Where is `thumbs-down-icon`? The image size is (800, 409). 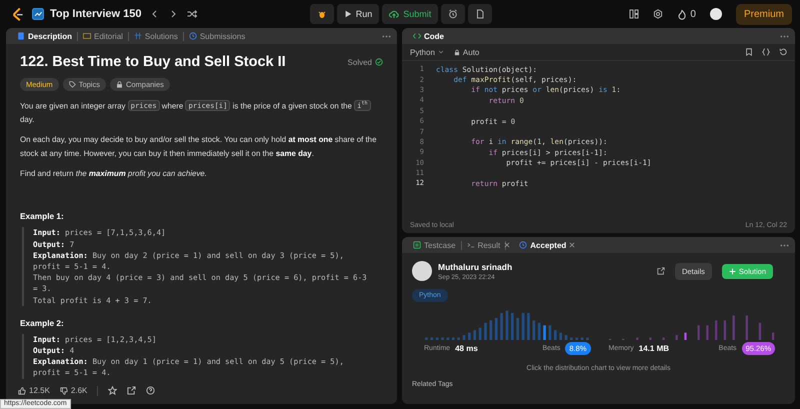 thumbs-down-icon is located at coordinates (64, 390).